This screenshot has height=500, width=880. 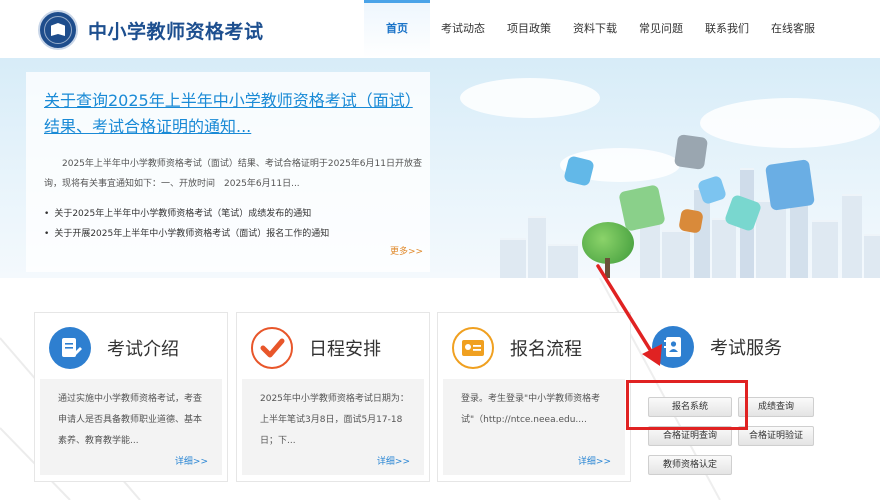 I want to click on card-title: 考试介绍, so click(x=143, y=349).